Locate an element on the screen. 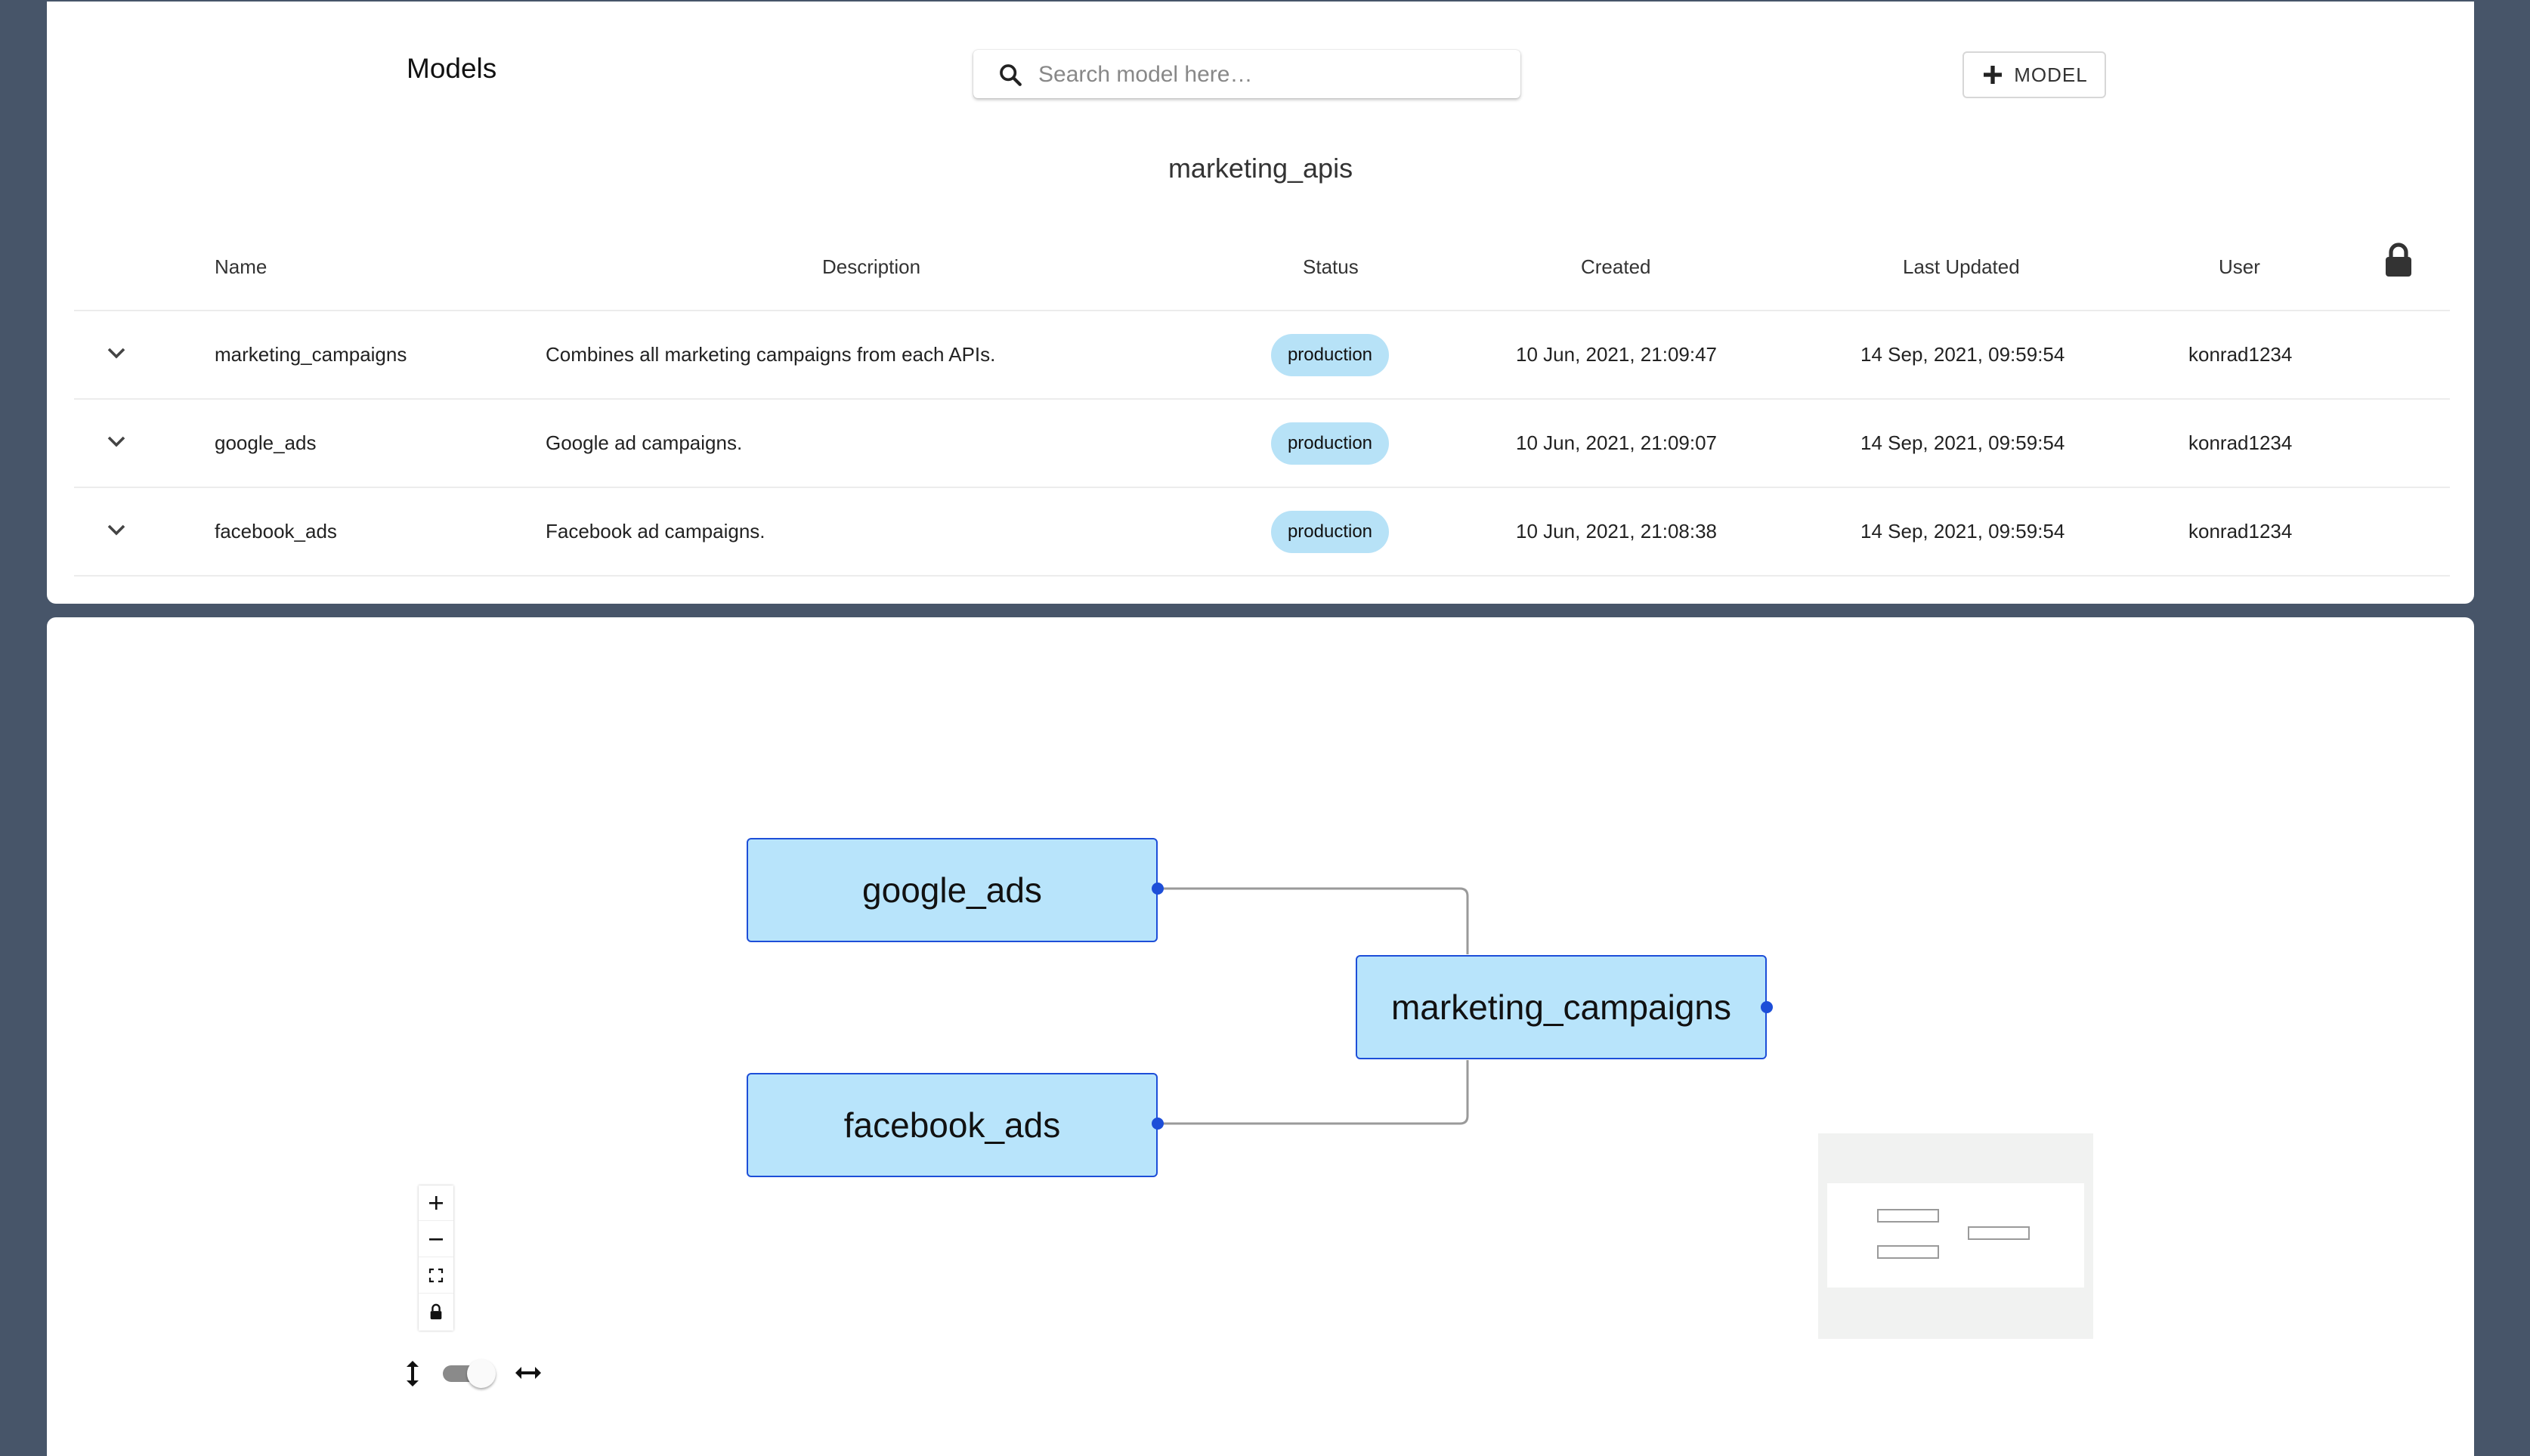  row-description: Google ad campaigns. is located at coordinates (644, 442).